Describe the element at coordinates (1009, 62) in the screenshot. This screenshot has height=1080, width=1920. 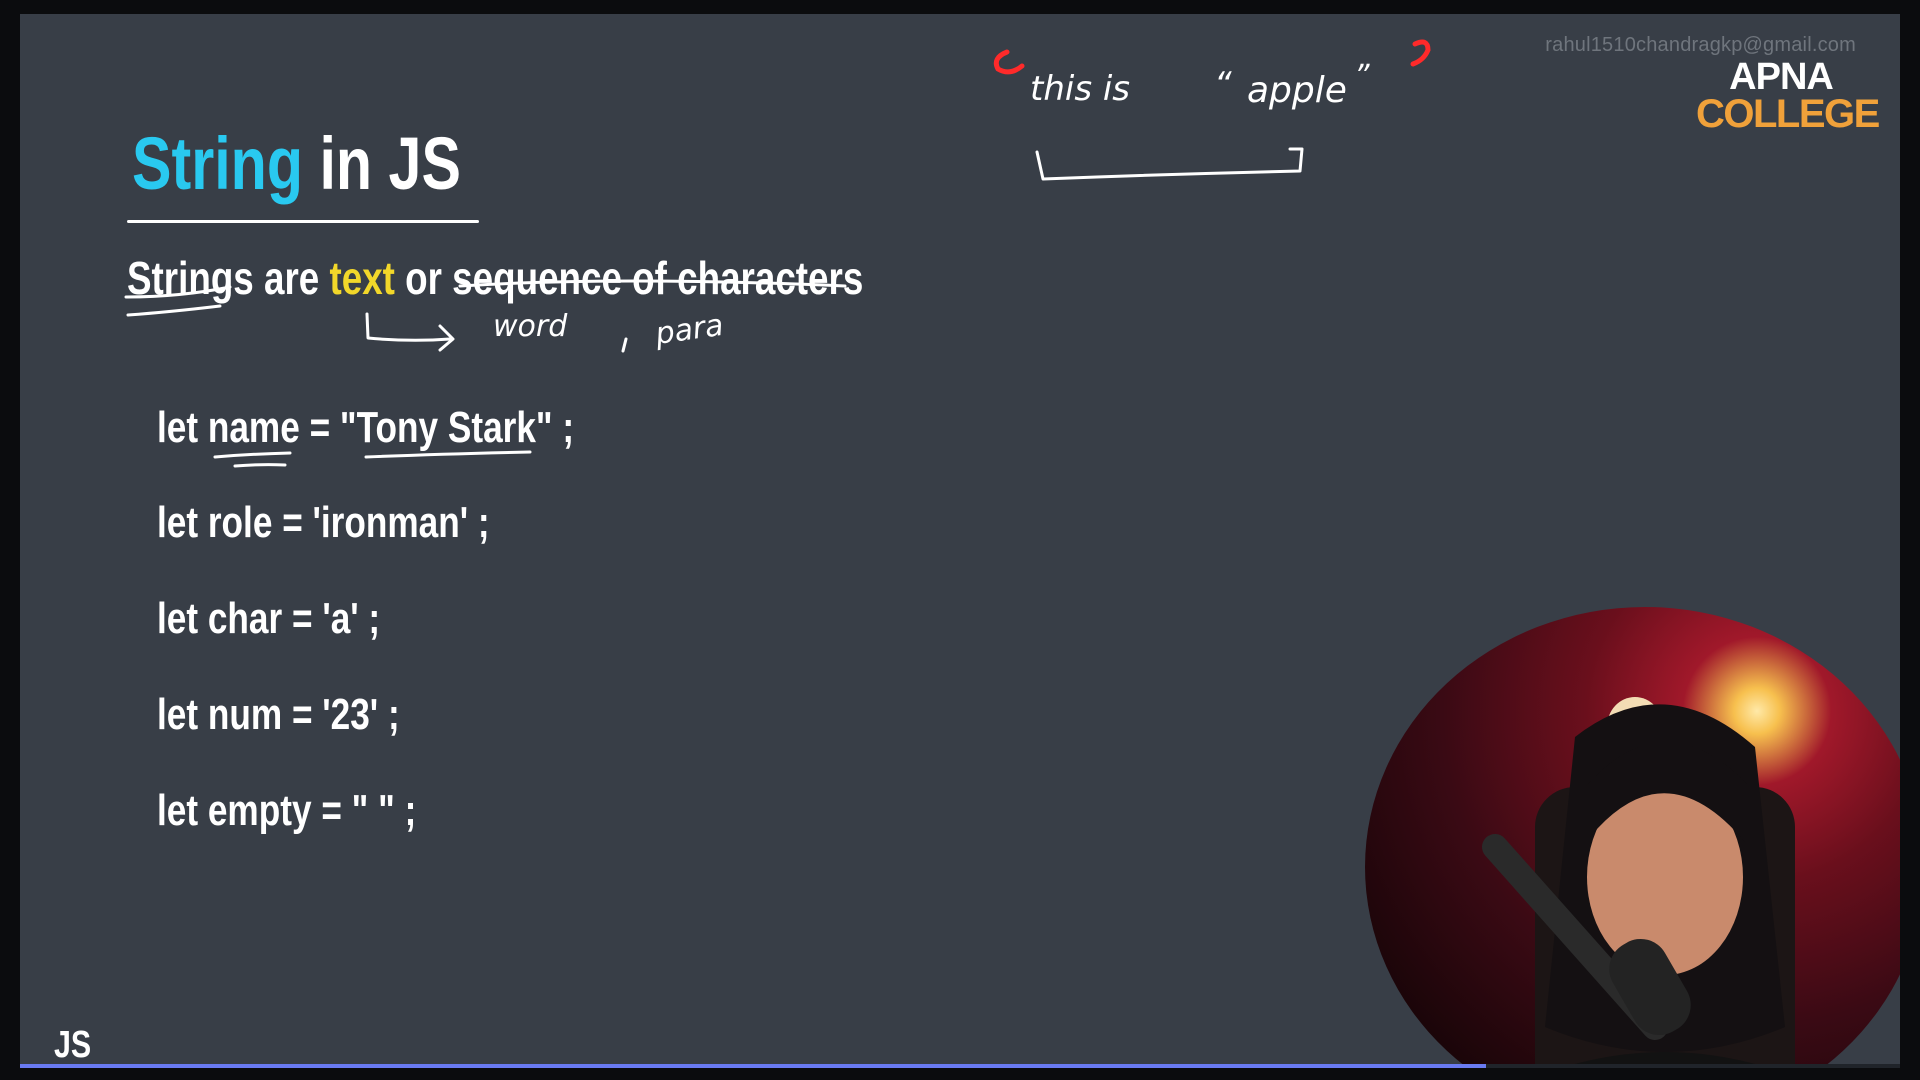
I see `red-open-quote-mark` at that location.